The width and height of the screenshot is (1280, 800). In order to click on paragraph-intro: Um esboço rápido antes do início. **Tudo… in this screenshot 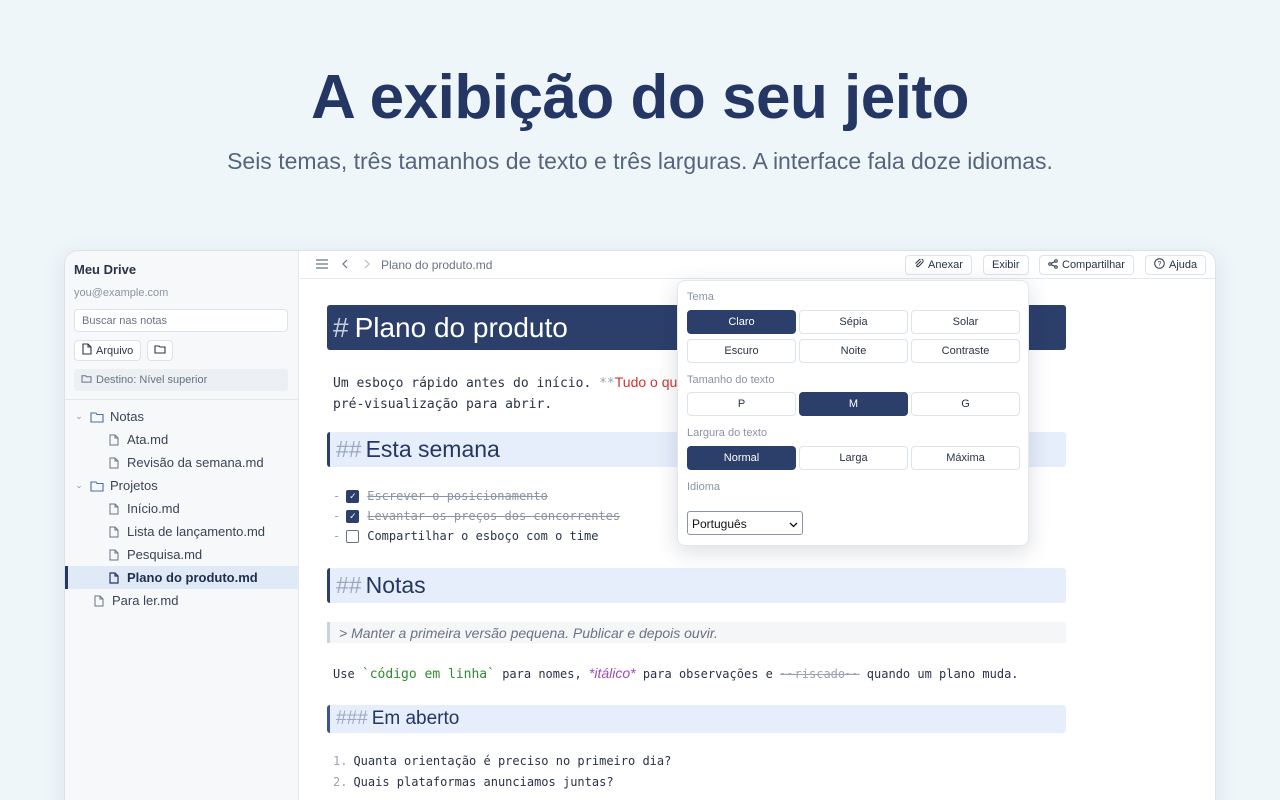, I will do `click(514, 393)`.